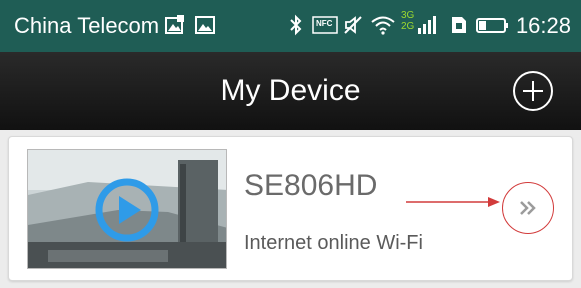 Image resolution: width=581 pixels, height=288 pixels. I want to click on plus-icon, so click(533, 91).